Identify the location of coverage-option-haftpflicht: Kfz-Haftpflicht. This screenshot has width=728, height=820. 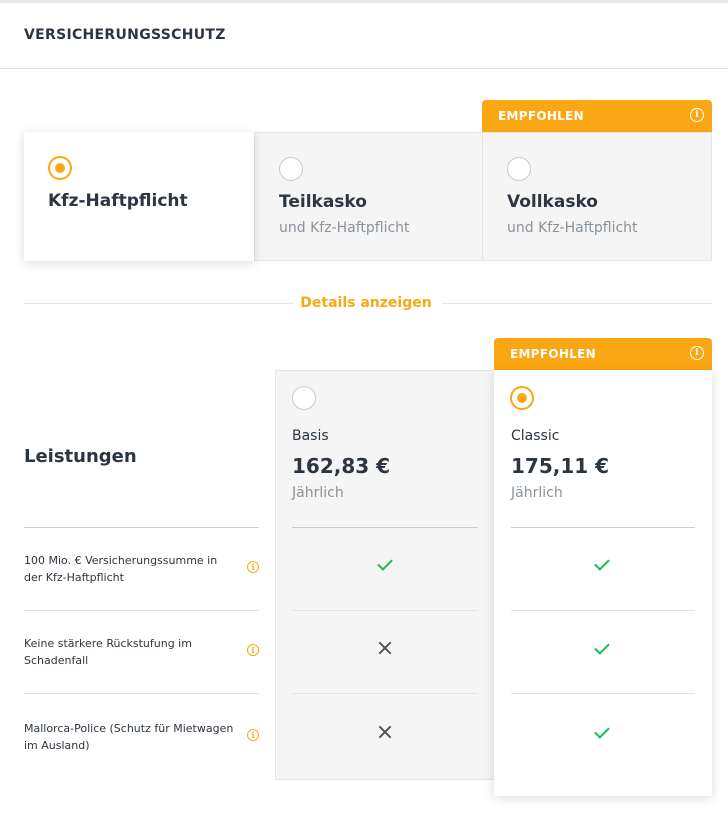
(139, 196).